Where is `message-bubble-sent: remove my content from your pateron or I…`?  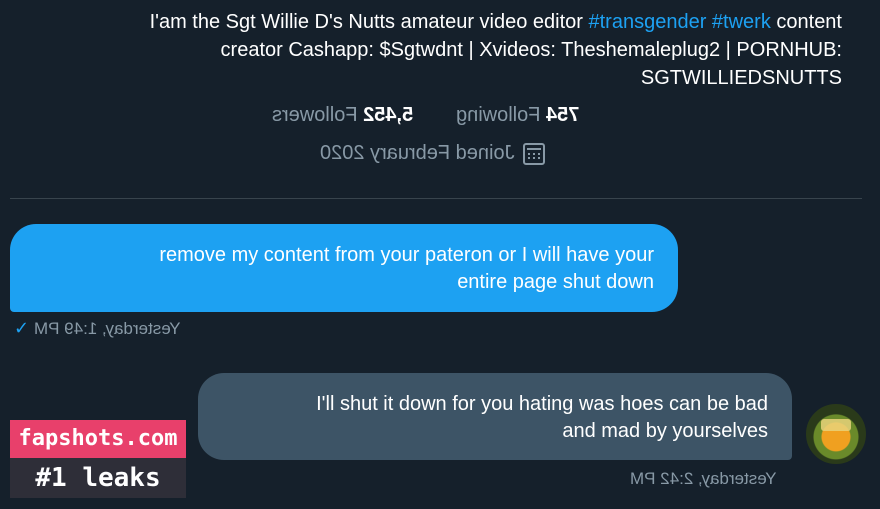 message-bubble-sent: remove my content from your pateron or I… is located at coordinates (344, 268).